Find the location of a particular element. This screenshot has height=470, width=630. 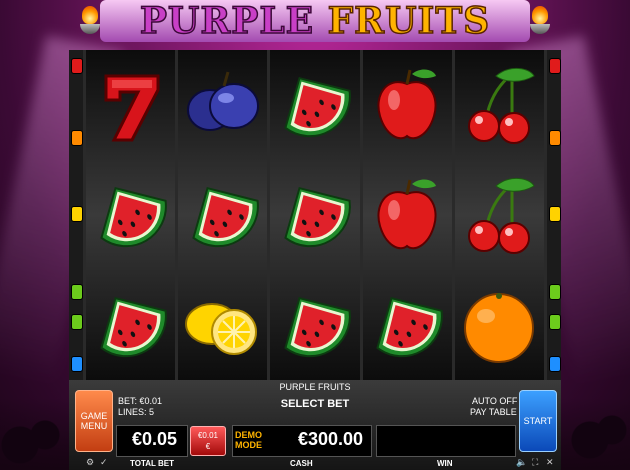

coin-currency: € is located at coordinates (208, 446).